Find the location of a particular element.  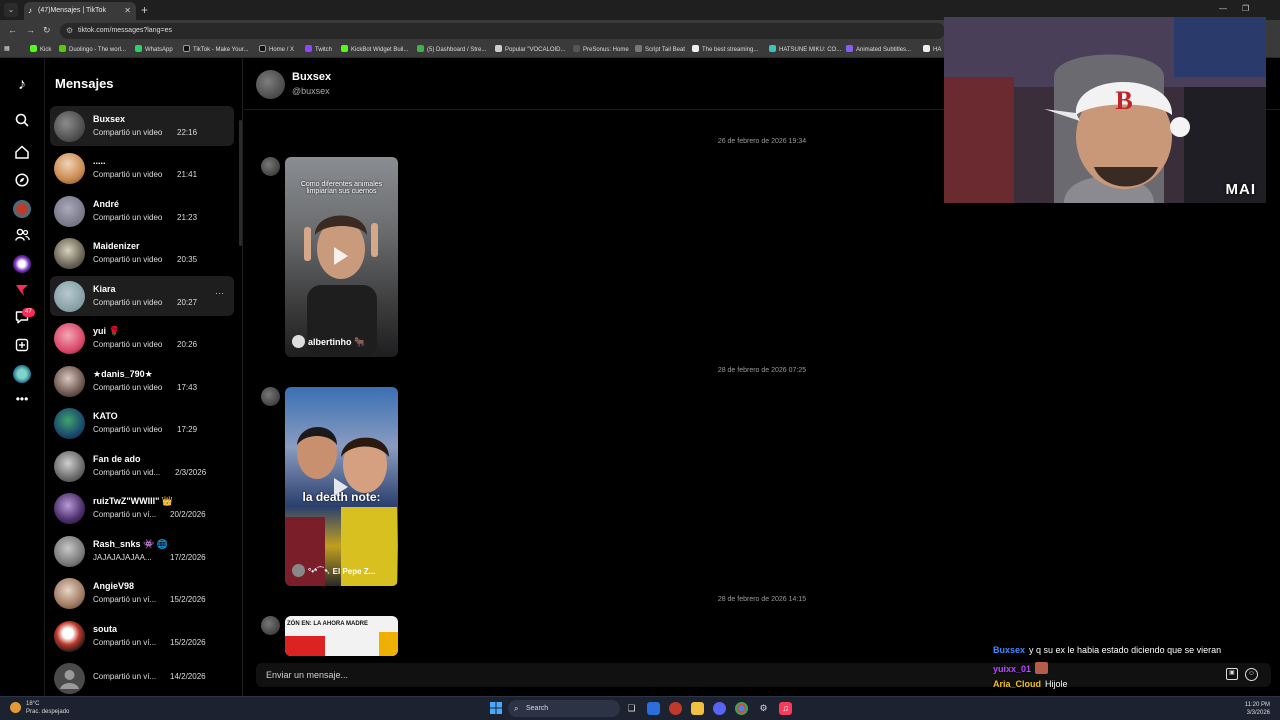

conversation-name: KATO is located at coordinates (105, 416).